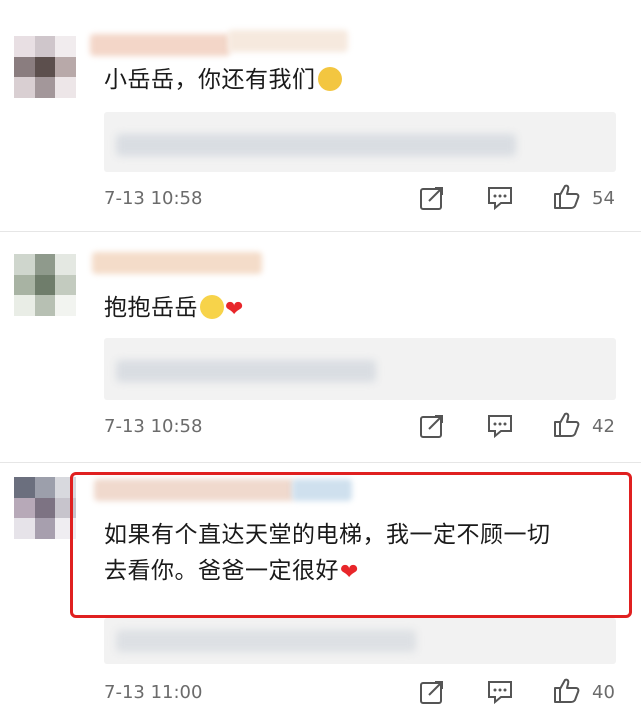 The width and height of the screenshot is (641, 716). What do you see at coordinates (603, 426) in the screenshot?
I see `like-count: 42` at bounding box center [603, 426].